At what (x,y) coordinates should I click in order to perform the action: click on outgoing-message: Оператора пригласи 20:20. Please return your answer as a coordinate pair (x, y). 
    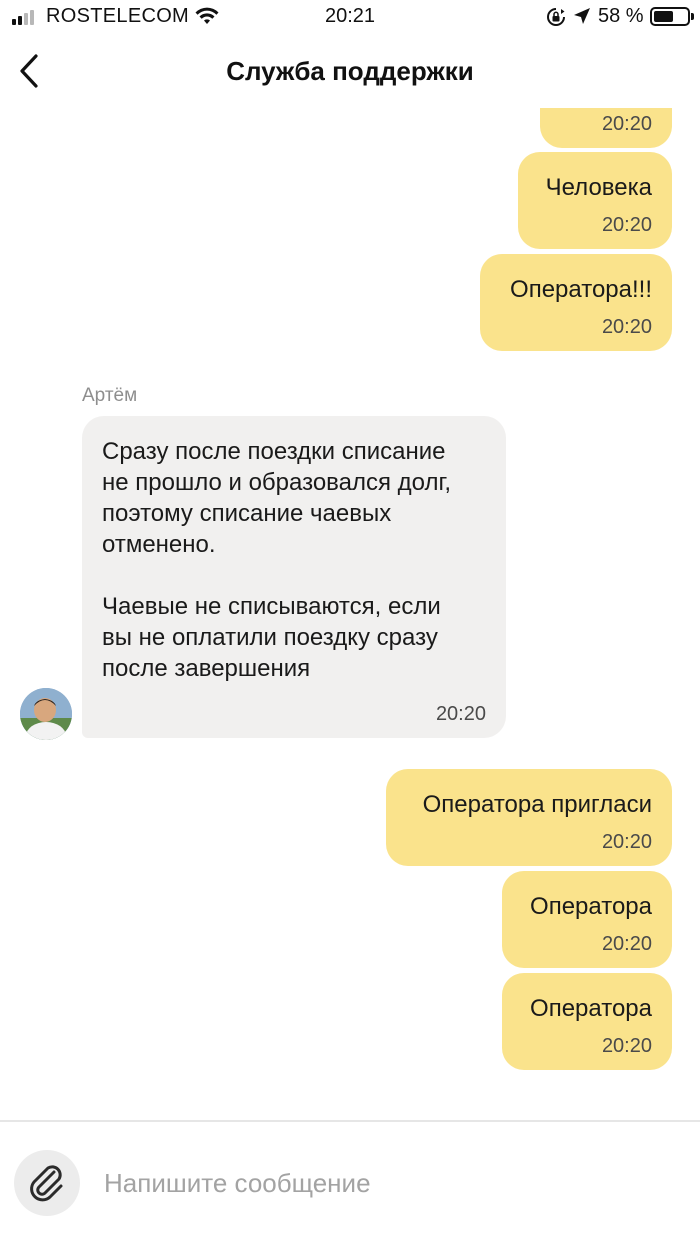
    Looking at the image, I should click on (529, 817).